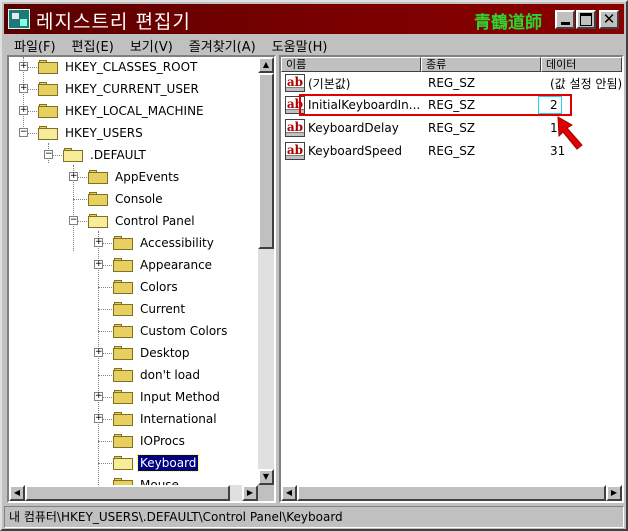 The image size is (628, 531). Describe the element at coordinates (266, 477) in the screenshot. I see `scroll-down-icon: ▼` at that location.